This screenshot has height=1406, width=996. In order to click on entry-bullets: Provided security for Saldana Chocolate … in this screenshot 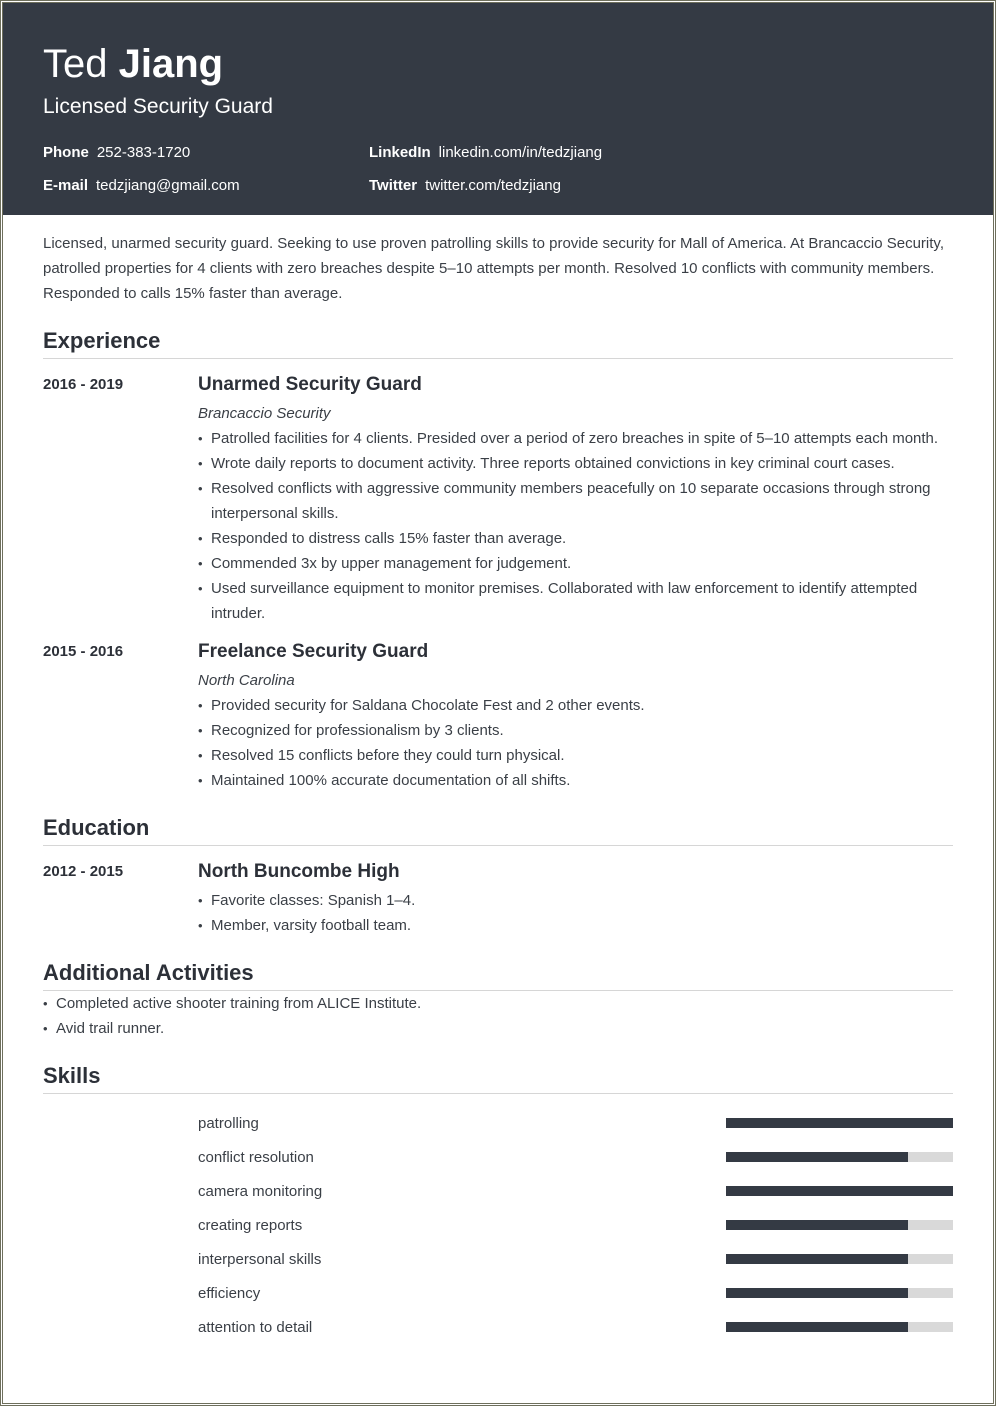, I will do `click(575, 743)`.